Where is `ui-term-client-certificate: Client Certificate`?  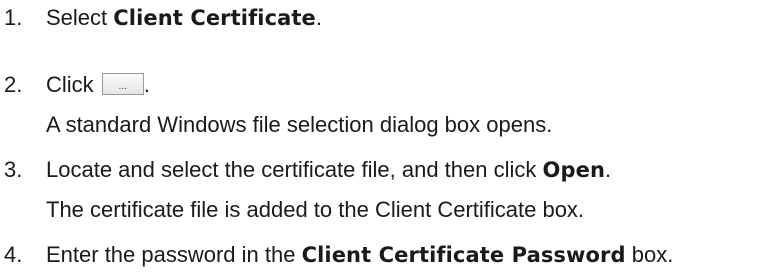 ui-term-client-certificate: Client Certificate is located at coordinates (214, 18).